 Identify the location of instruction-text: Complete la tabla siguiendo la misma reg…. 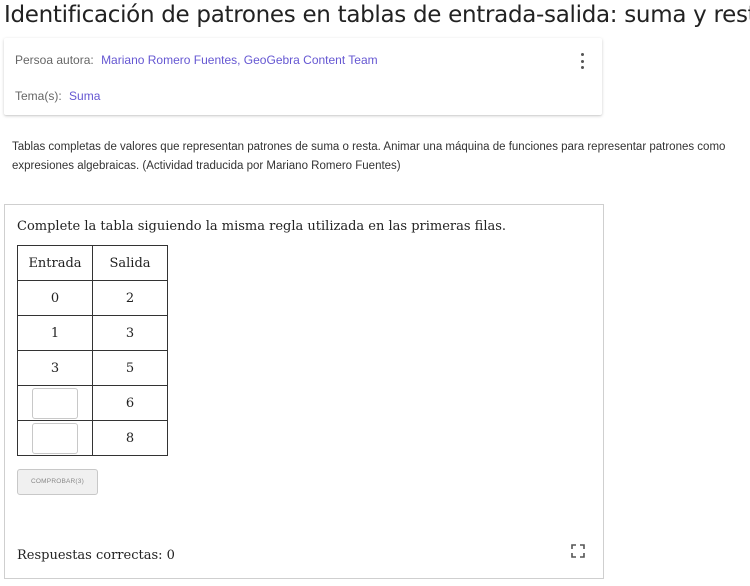
(262, 226).